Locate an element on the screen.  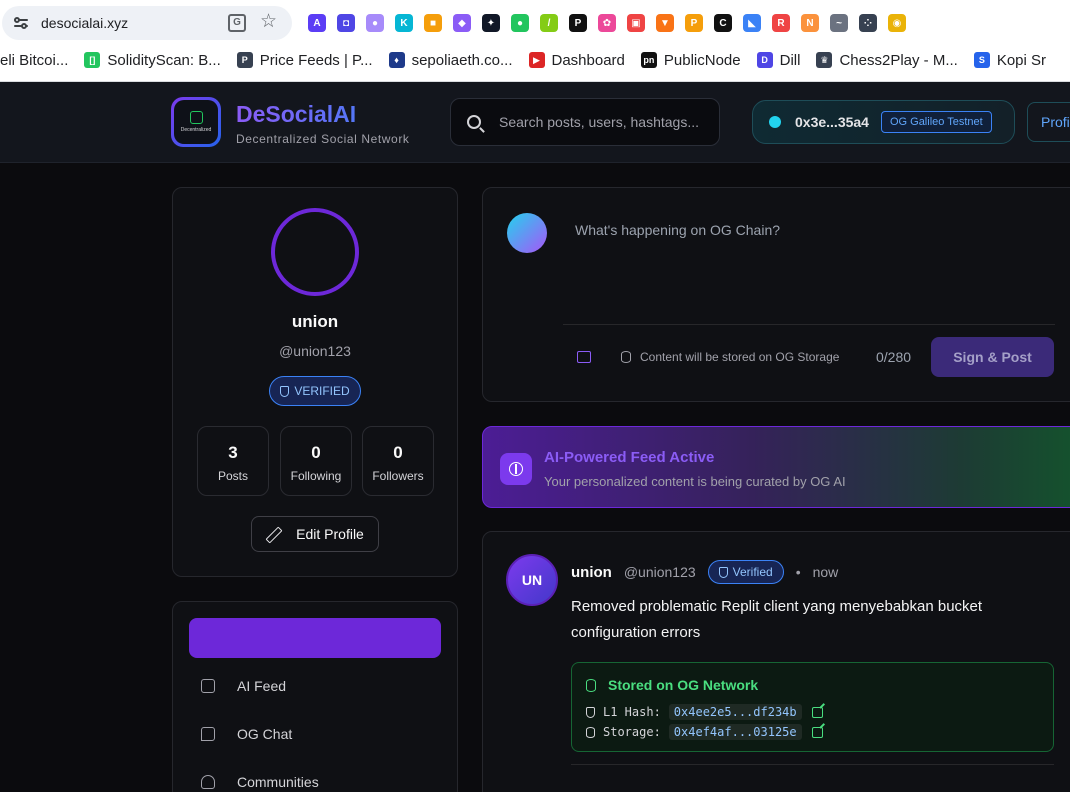
k-ext-icon: K is located at coordinates (404, 23).